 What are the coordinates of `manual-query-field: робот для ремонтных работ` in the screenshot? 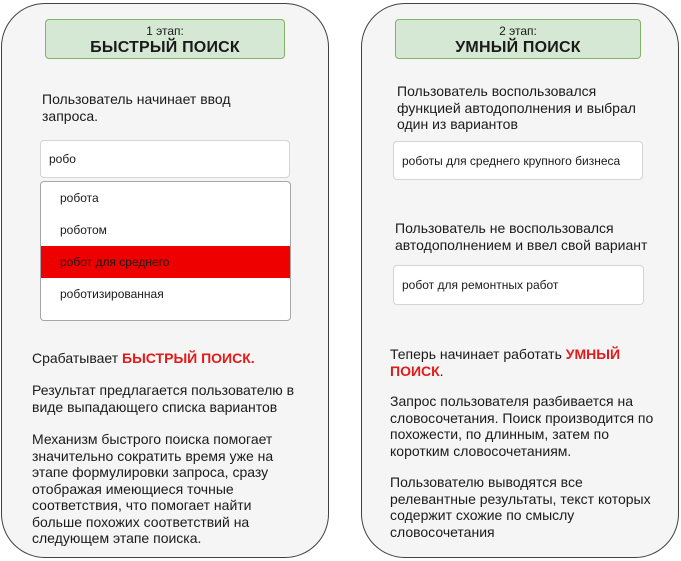 It's located at (518, 285).